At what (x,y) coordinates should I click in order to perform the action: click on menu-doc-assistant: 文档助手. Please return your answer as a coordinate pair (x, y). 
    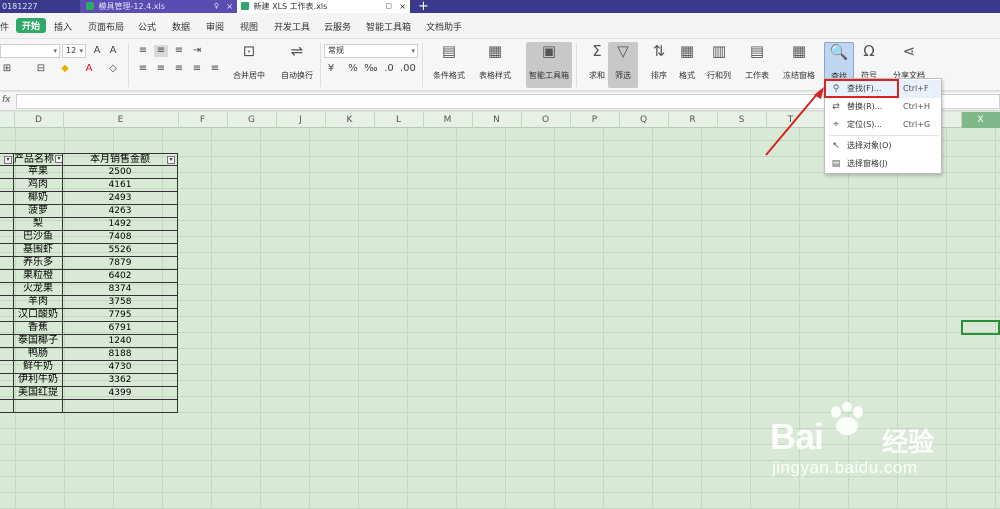
    Looking at the image, I should click on (444, 26).